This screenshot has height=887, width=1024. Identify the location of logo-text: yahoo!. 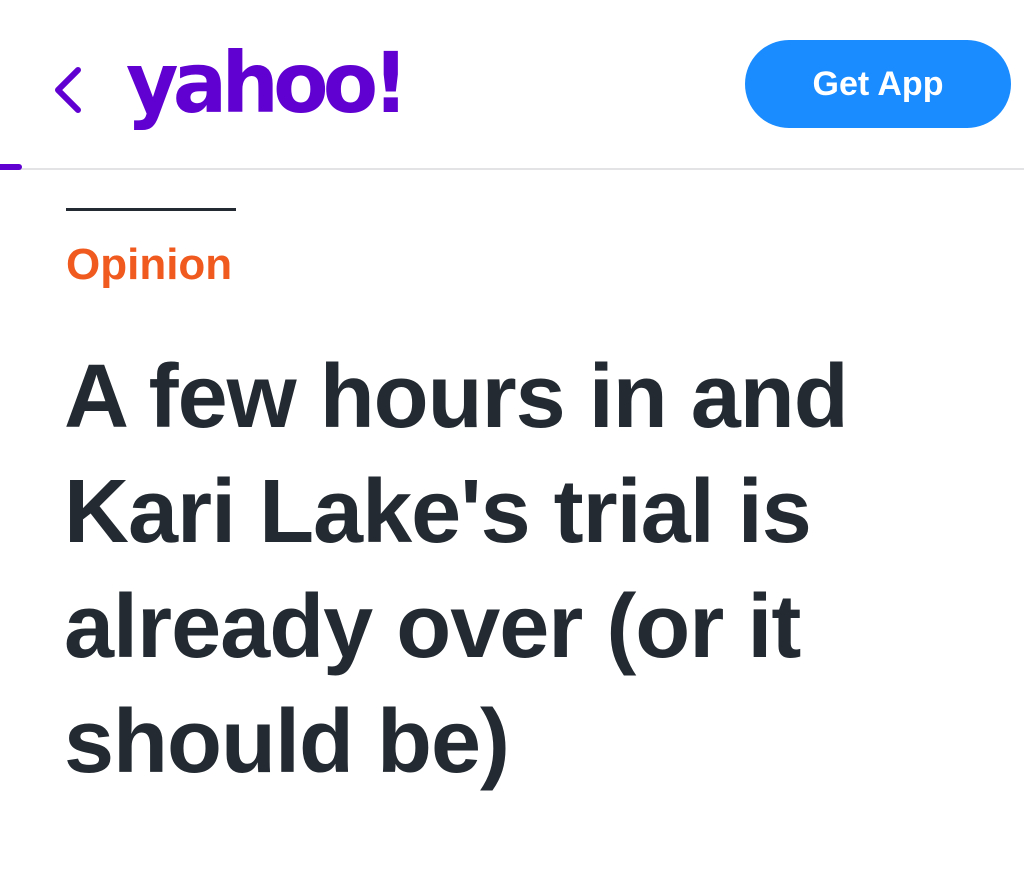
(267, 83).